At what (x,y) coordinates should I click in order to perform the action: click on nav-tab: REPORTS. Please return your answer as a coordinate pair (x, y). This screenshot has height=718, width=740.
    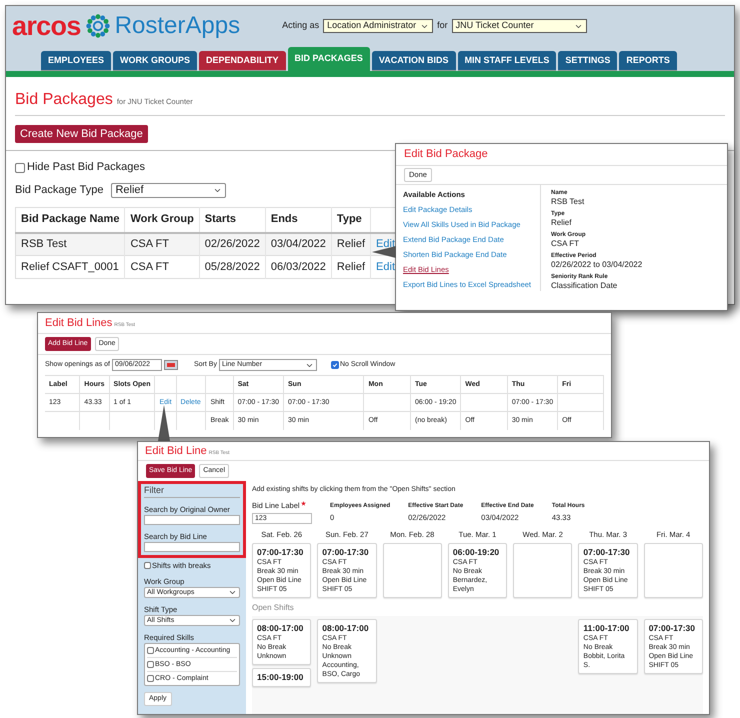
    Looking at the image, I should click on (648, 61).